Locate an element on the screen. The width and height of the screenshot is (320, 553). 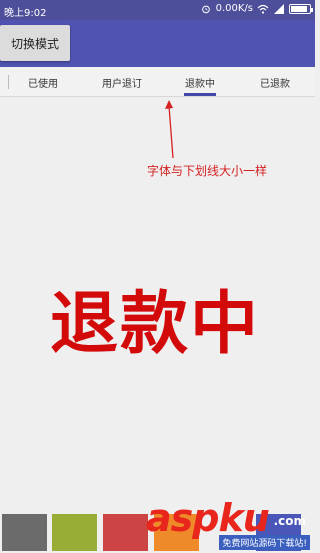
page-content-text: 退款中 is located at coordinates (155, 324).